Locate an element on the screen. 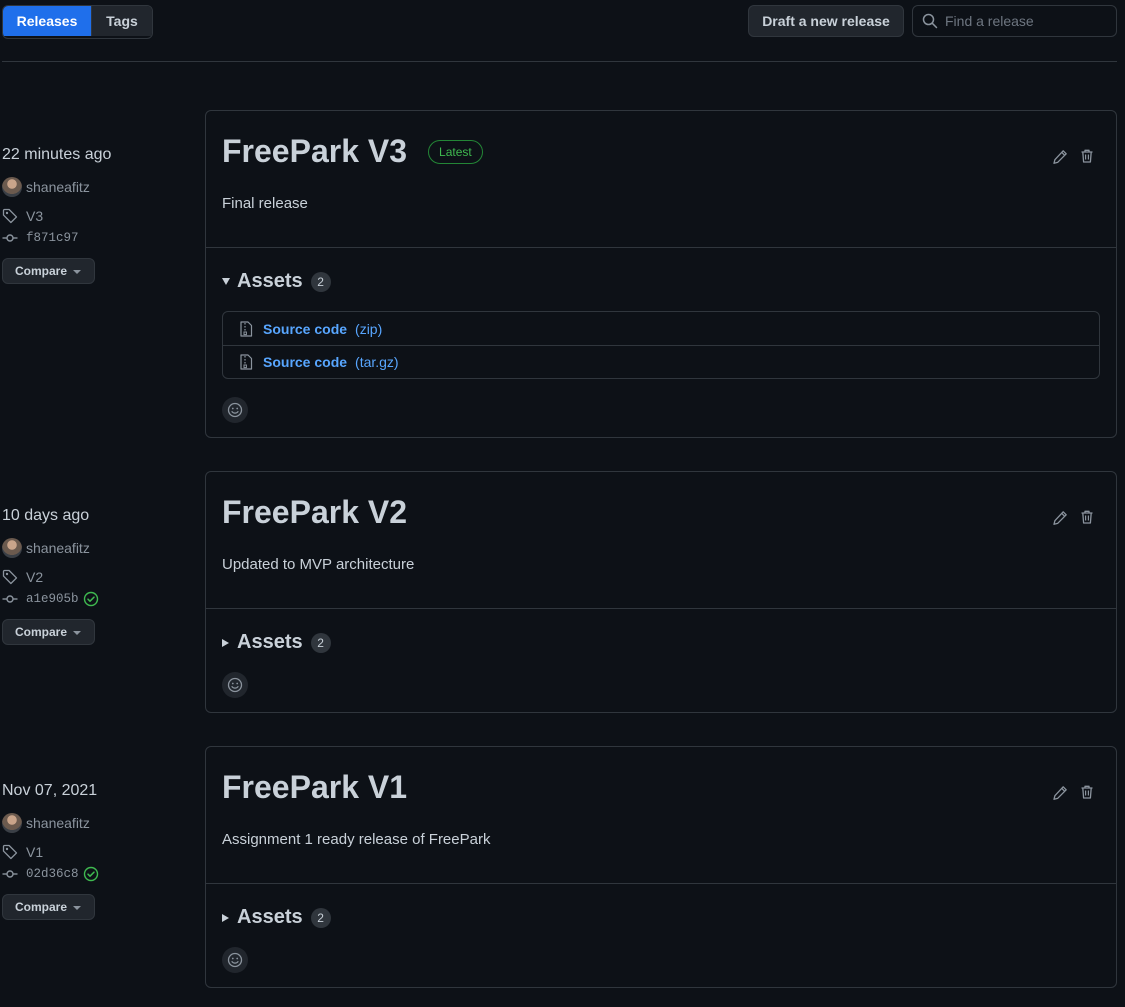 The width and height of the screenshot is (1125, 1007). release-commit: f871c97 is located at coordinates (40, 238).